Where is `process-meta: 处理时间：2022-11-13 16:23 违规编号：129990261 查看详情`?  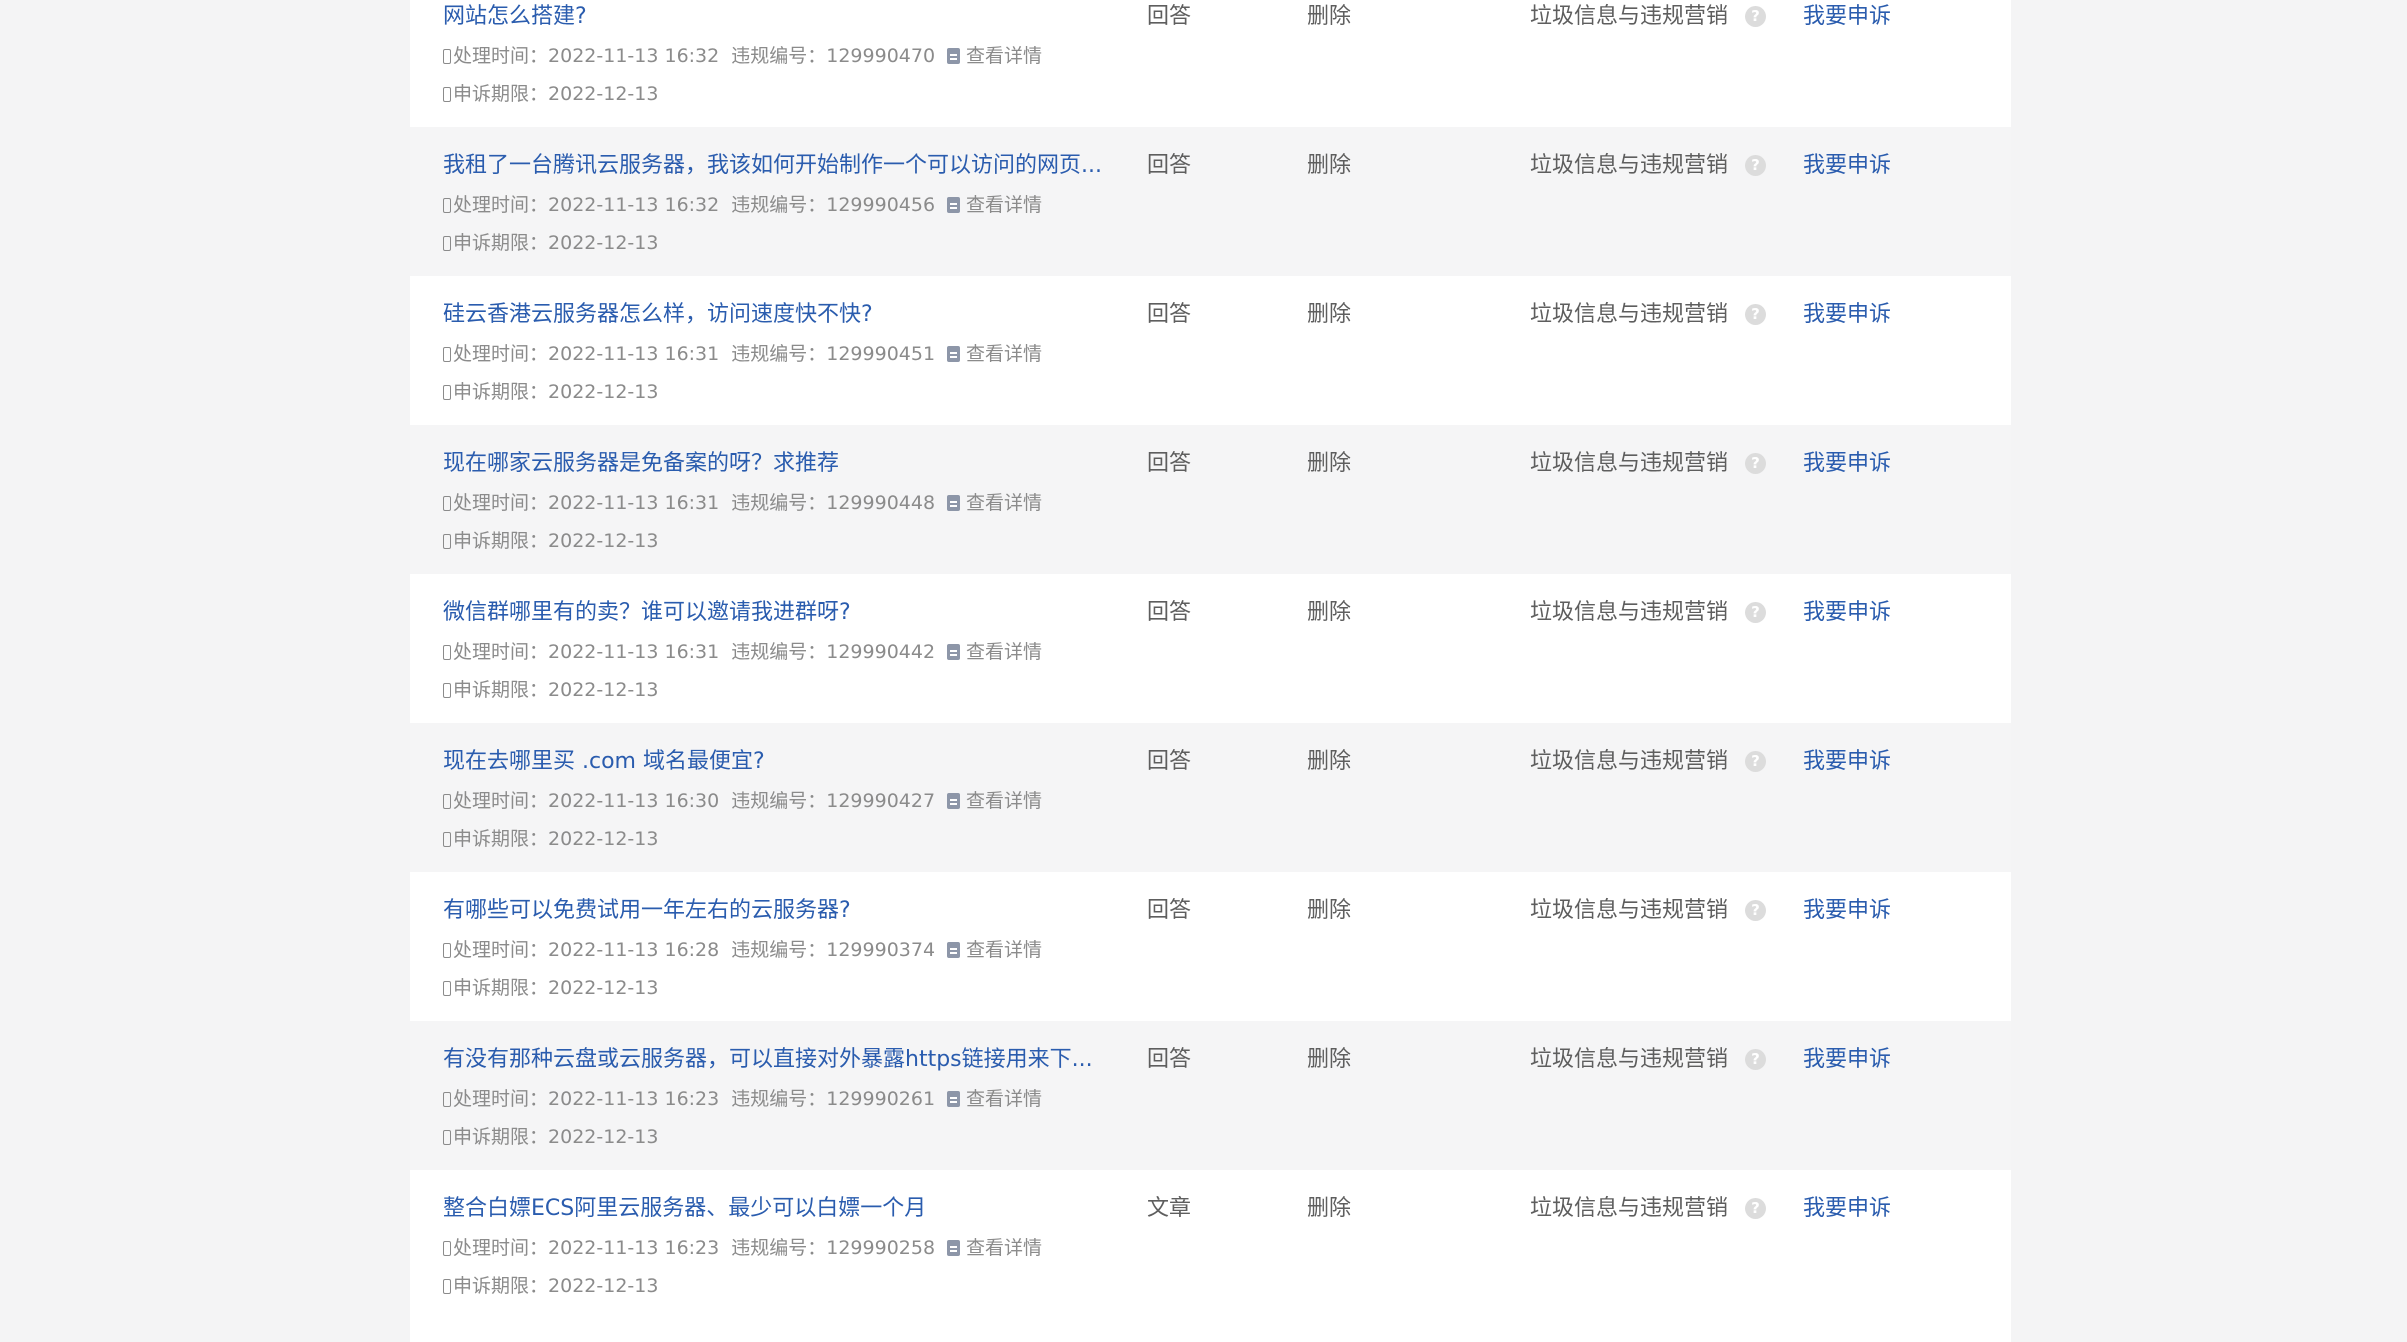 process-meta: 处理时间：2022-11-13 16:23 违规编号：129990261 查看详情 is located at coordinates (742, 1099).